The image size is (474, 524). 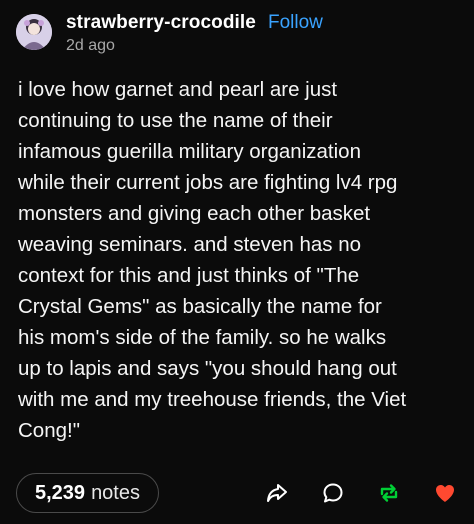 I want to click on post-footer: 5,239 notes, so click(x=237, y=493).